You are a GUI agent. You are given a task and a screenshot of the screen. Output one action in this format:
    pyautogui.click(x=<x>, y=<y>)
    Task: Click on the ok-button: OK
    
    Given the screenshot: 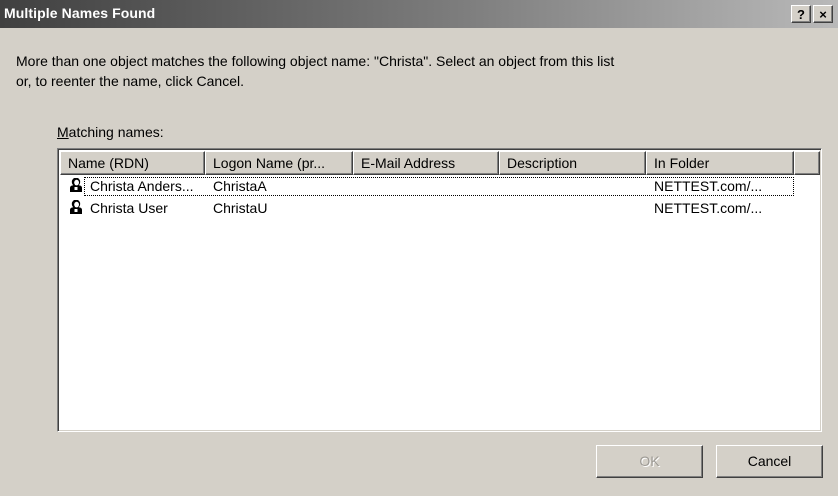 What is the action you would take?
    pyautogui.click(x=649, y=461)
    